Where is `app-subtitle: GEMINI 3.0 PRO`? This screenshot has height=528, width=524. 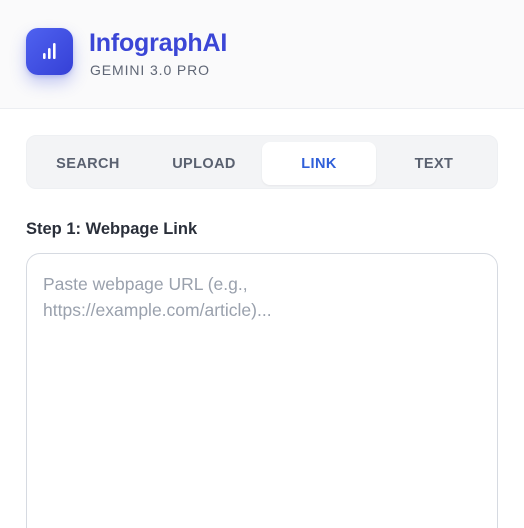
app-subtitle: GEMINI 3.0 PRO is located at coordinates (150, 70).